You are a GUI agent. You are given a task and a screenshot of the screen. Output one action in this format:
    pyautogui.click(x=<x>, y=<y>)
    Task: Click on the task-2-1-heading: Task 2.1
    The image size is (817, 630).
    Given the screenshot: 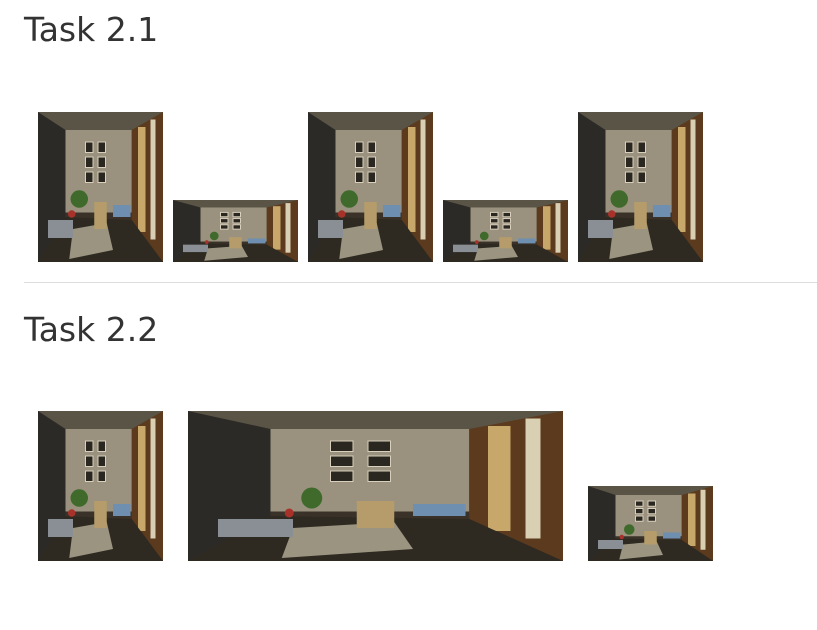 What is the action you would take?
    pyautogui.click(x=91, y=29)
    